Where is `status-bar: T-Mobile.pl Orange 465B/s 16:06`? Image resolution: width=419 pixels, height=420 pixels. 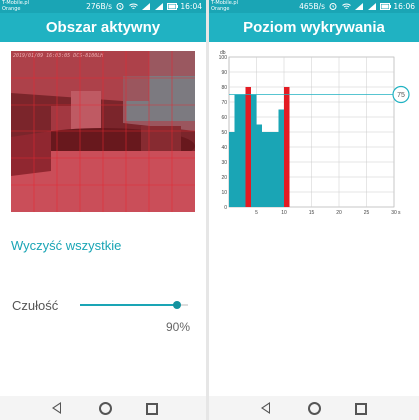 status-bar: T-Mobile.pl Orange 465B/s 16:06 is located at coordinates (314, 6).